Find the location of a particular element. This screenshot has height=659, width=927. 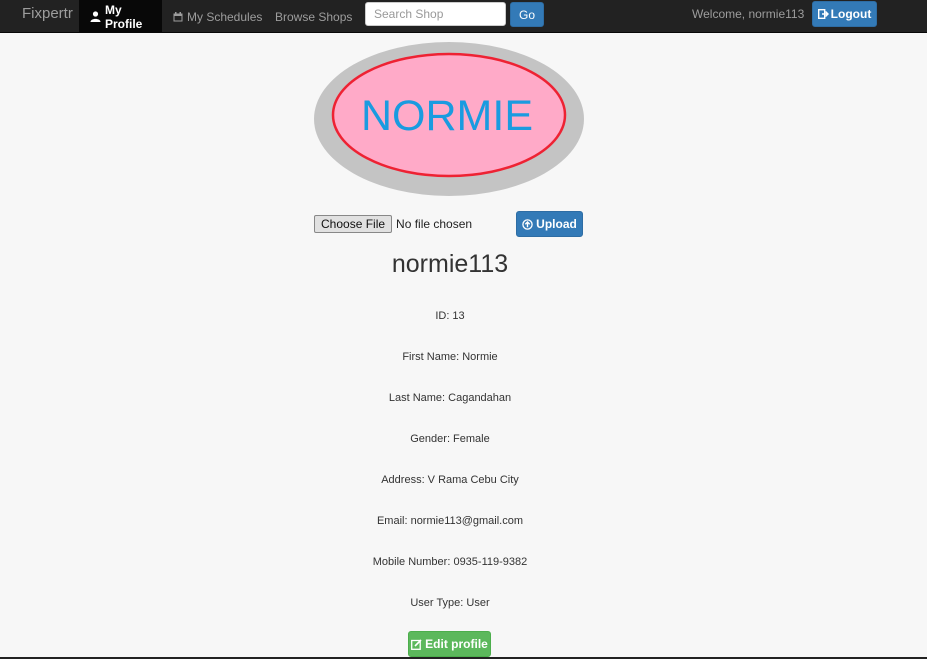

profile-email: Email: normie113@gmail.com is located at coordinates (450, 521).